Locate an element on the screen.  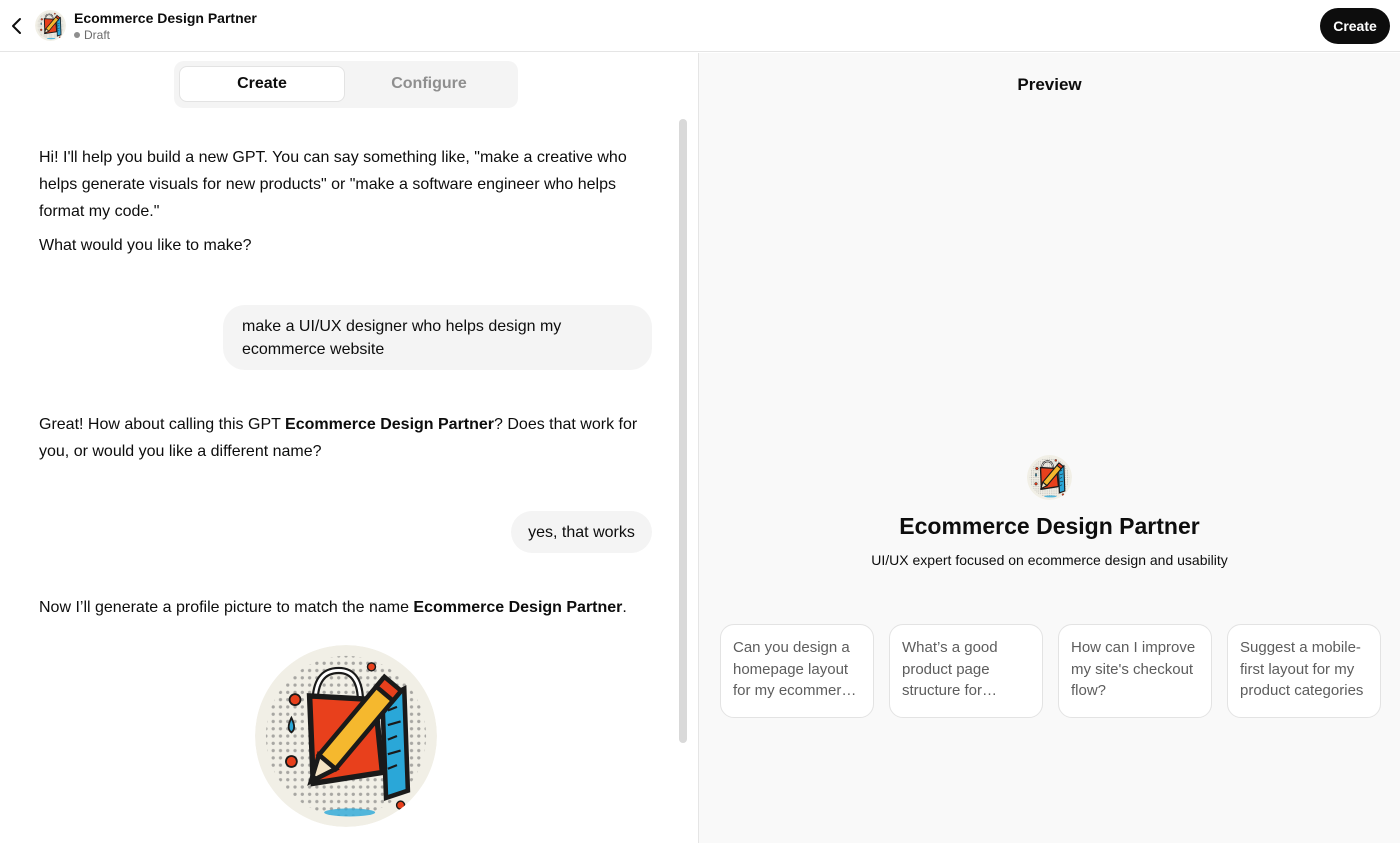
gpt-avatar is located at coordinates (50, 25).